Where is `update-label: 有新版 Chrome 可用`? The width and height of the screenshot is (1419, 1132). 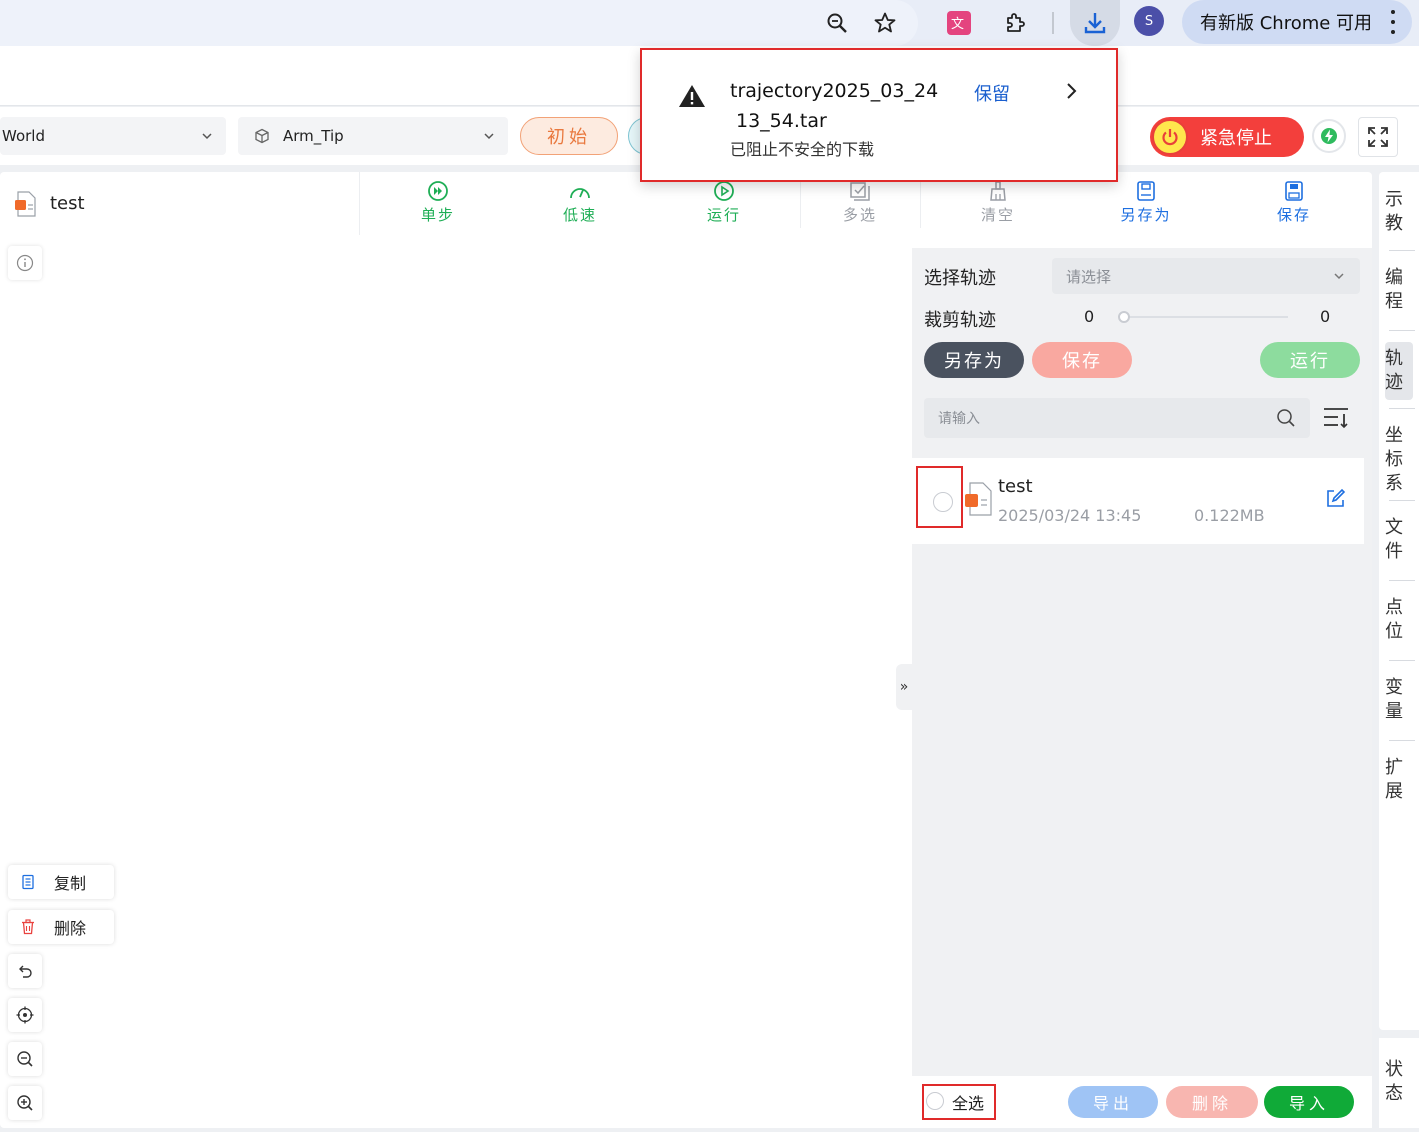 update-label: 有新版 Chrome 可用 is located at coordinates (1286, 23).